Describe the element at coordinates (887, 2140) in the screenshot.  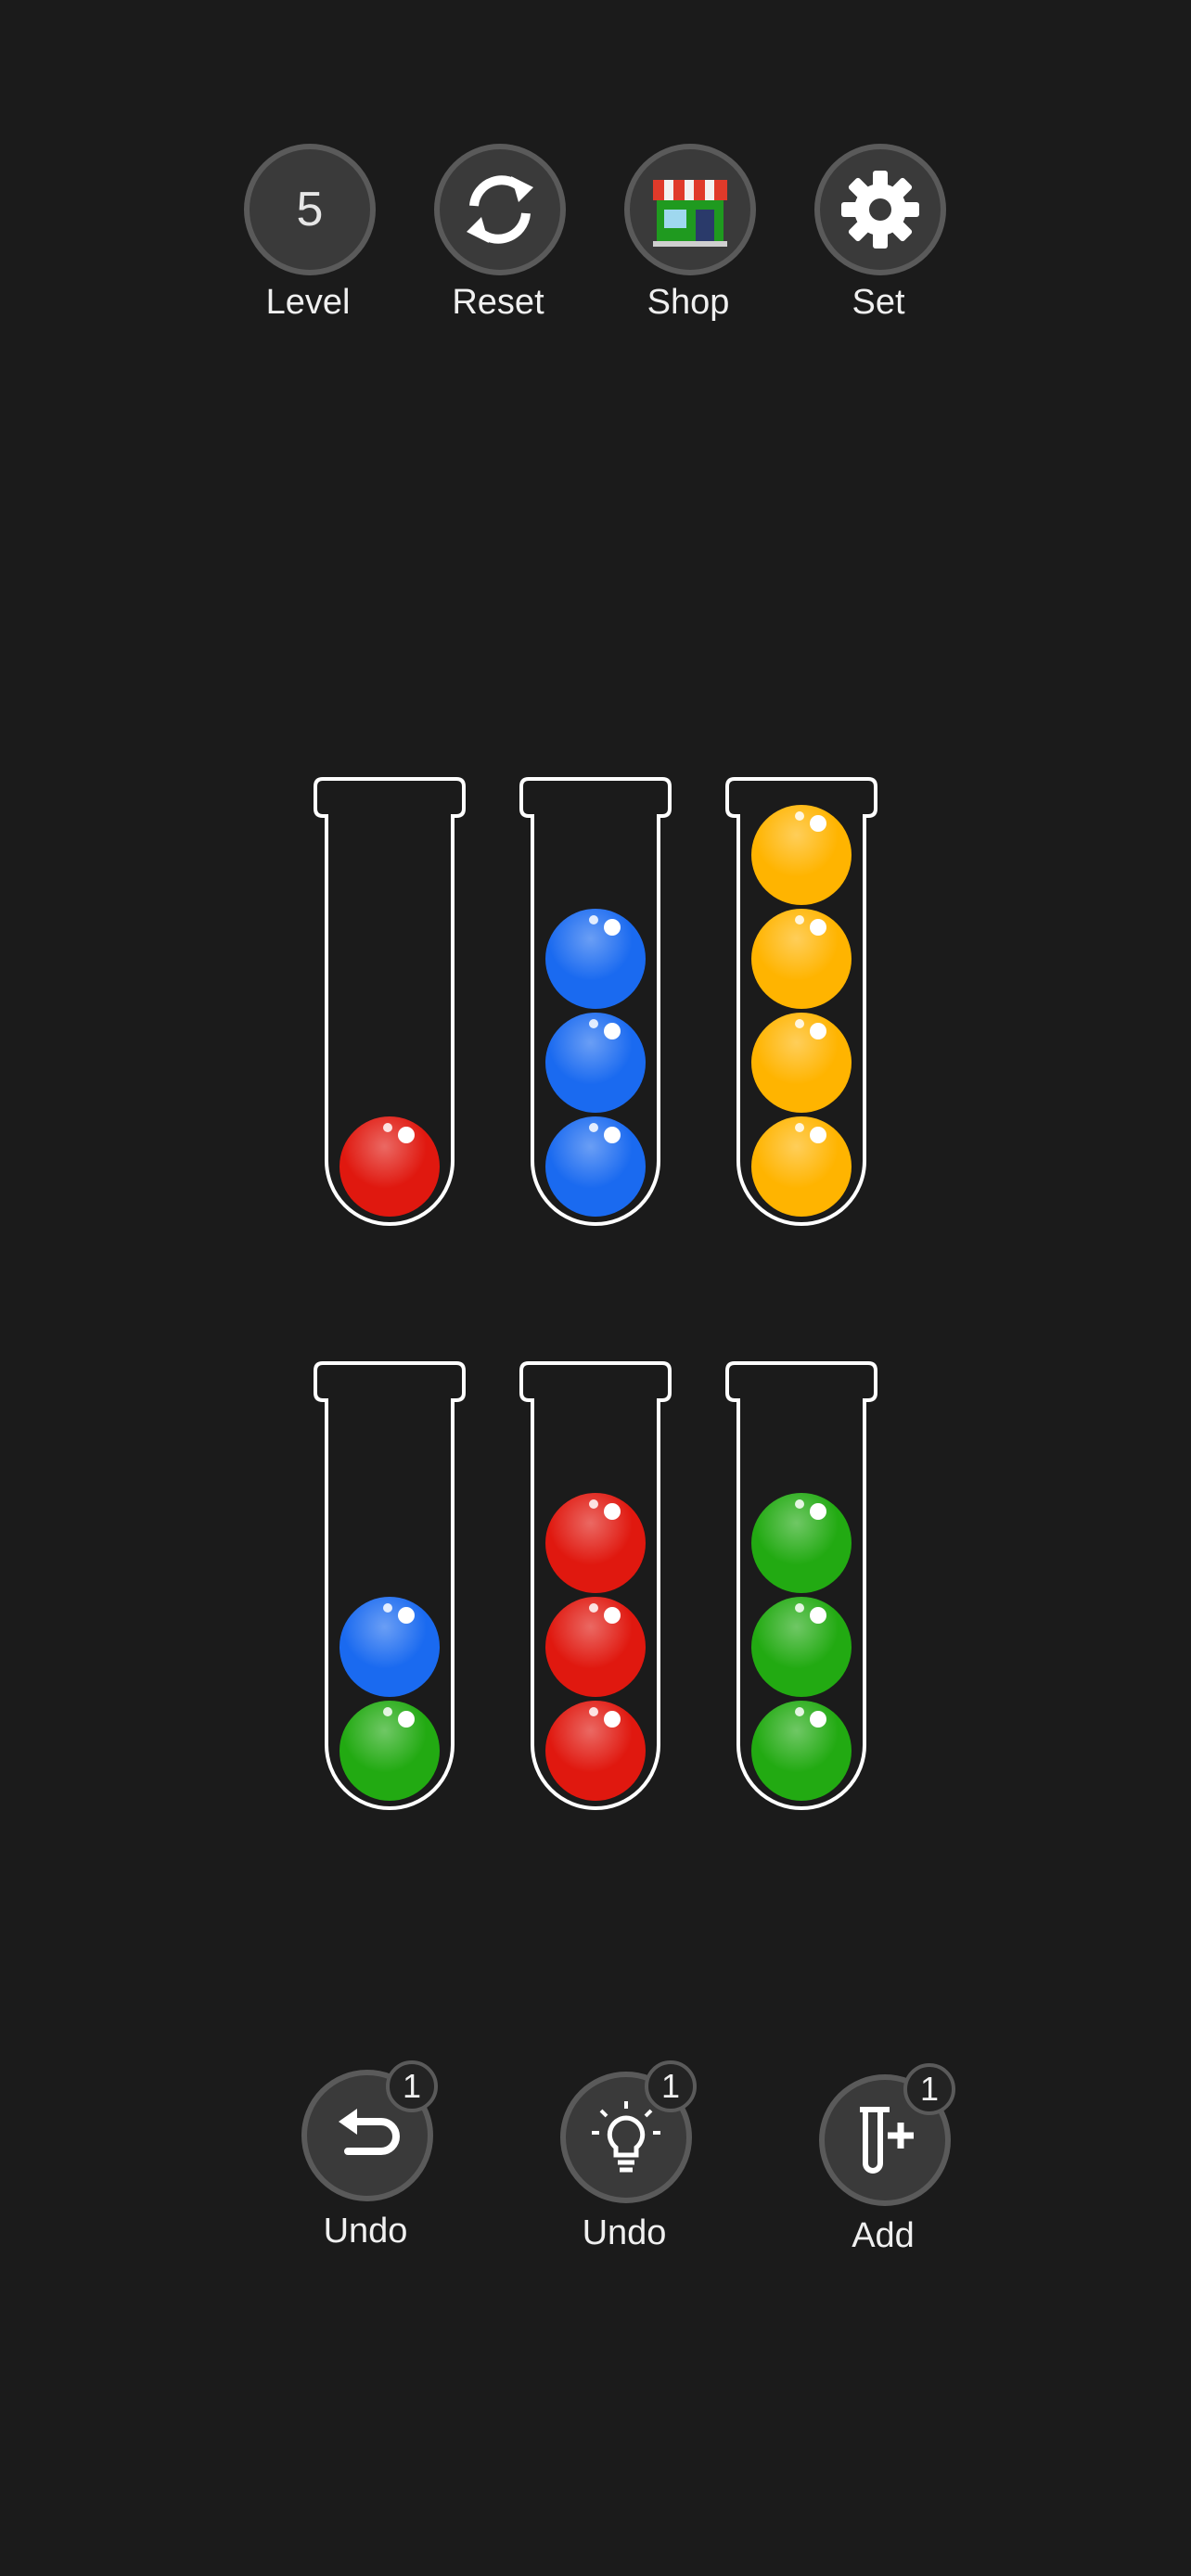
I see `add-tube-icon` at that location.